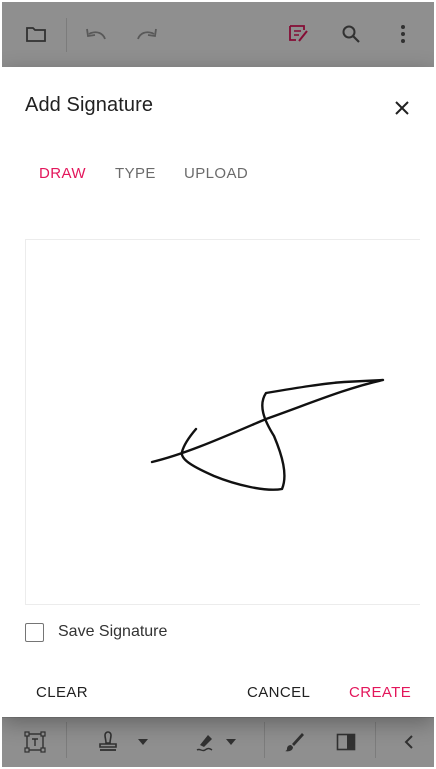 This screenshot has height=769, width=436. I want to click on save-signature-option: Save Signature, so click(96, 632).